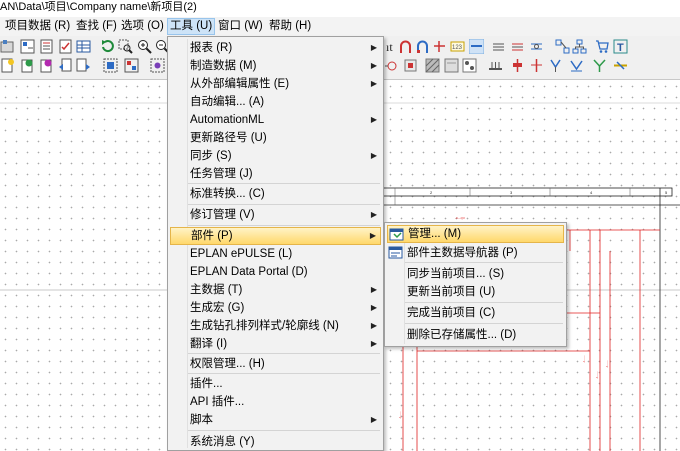 This screenshot has width=680, height=451. I want to click on menu-item-auto-edit: 自动编辑... (A), so click(275, 102).